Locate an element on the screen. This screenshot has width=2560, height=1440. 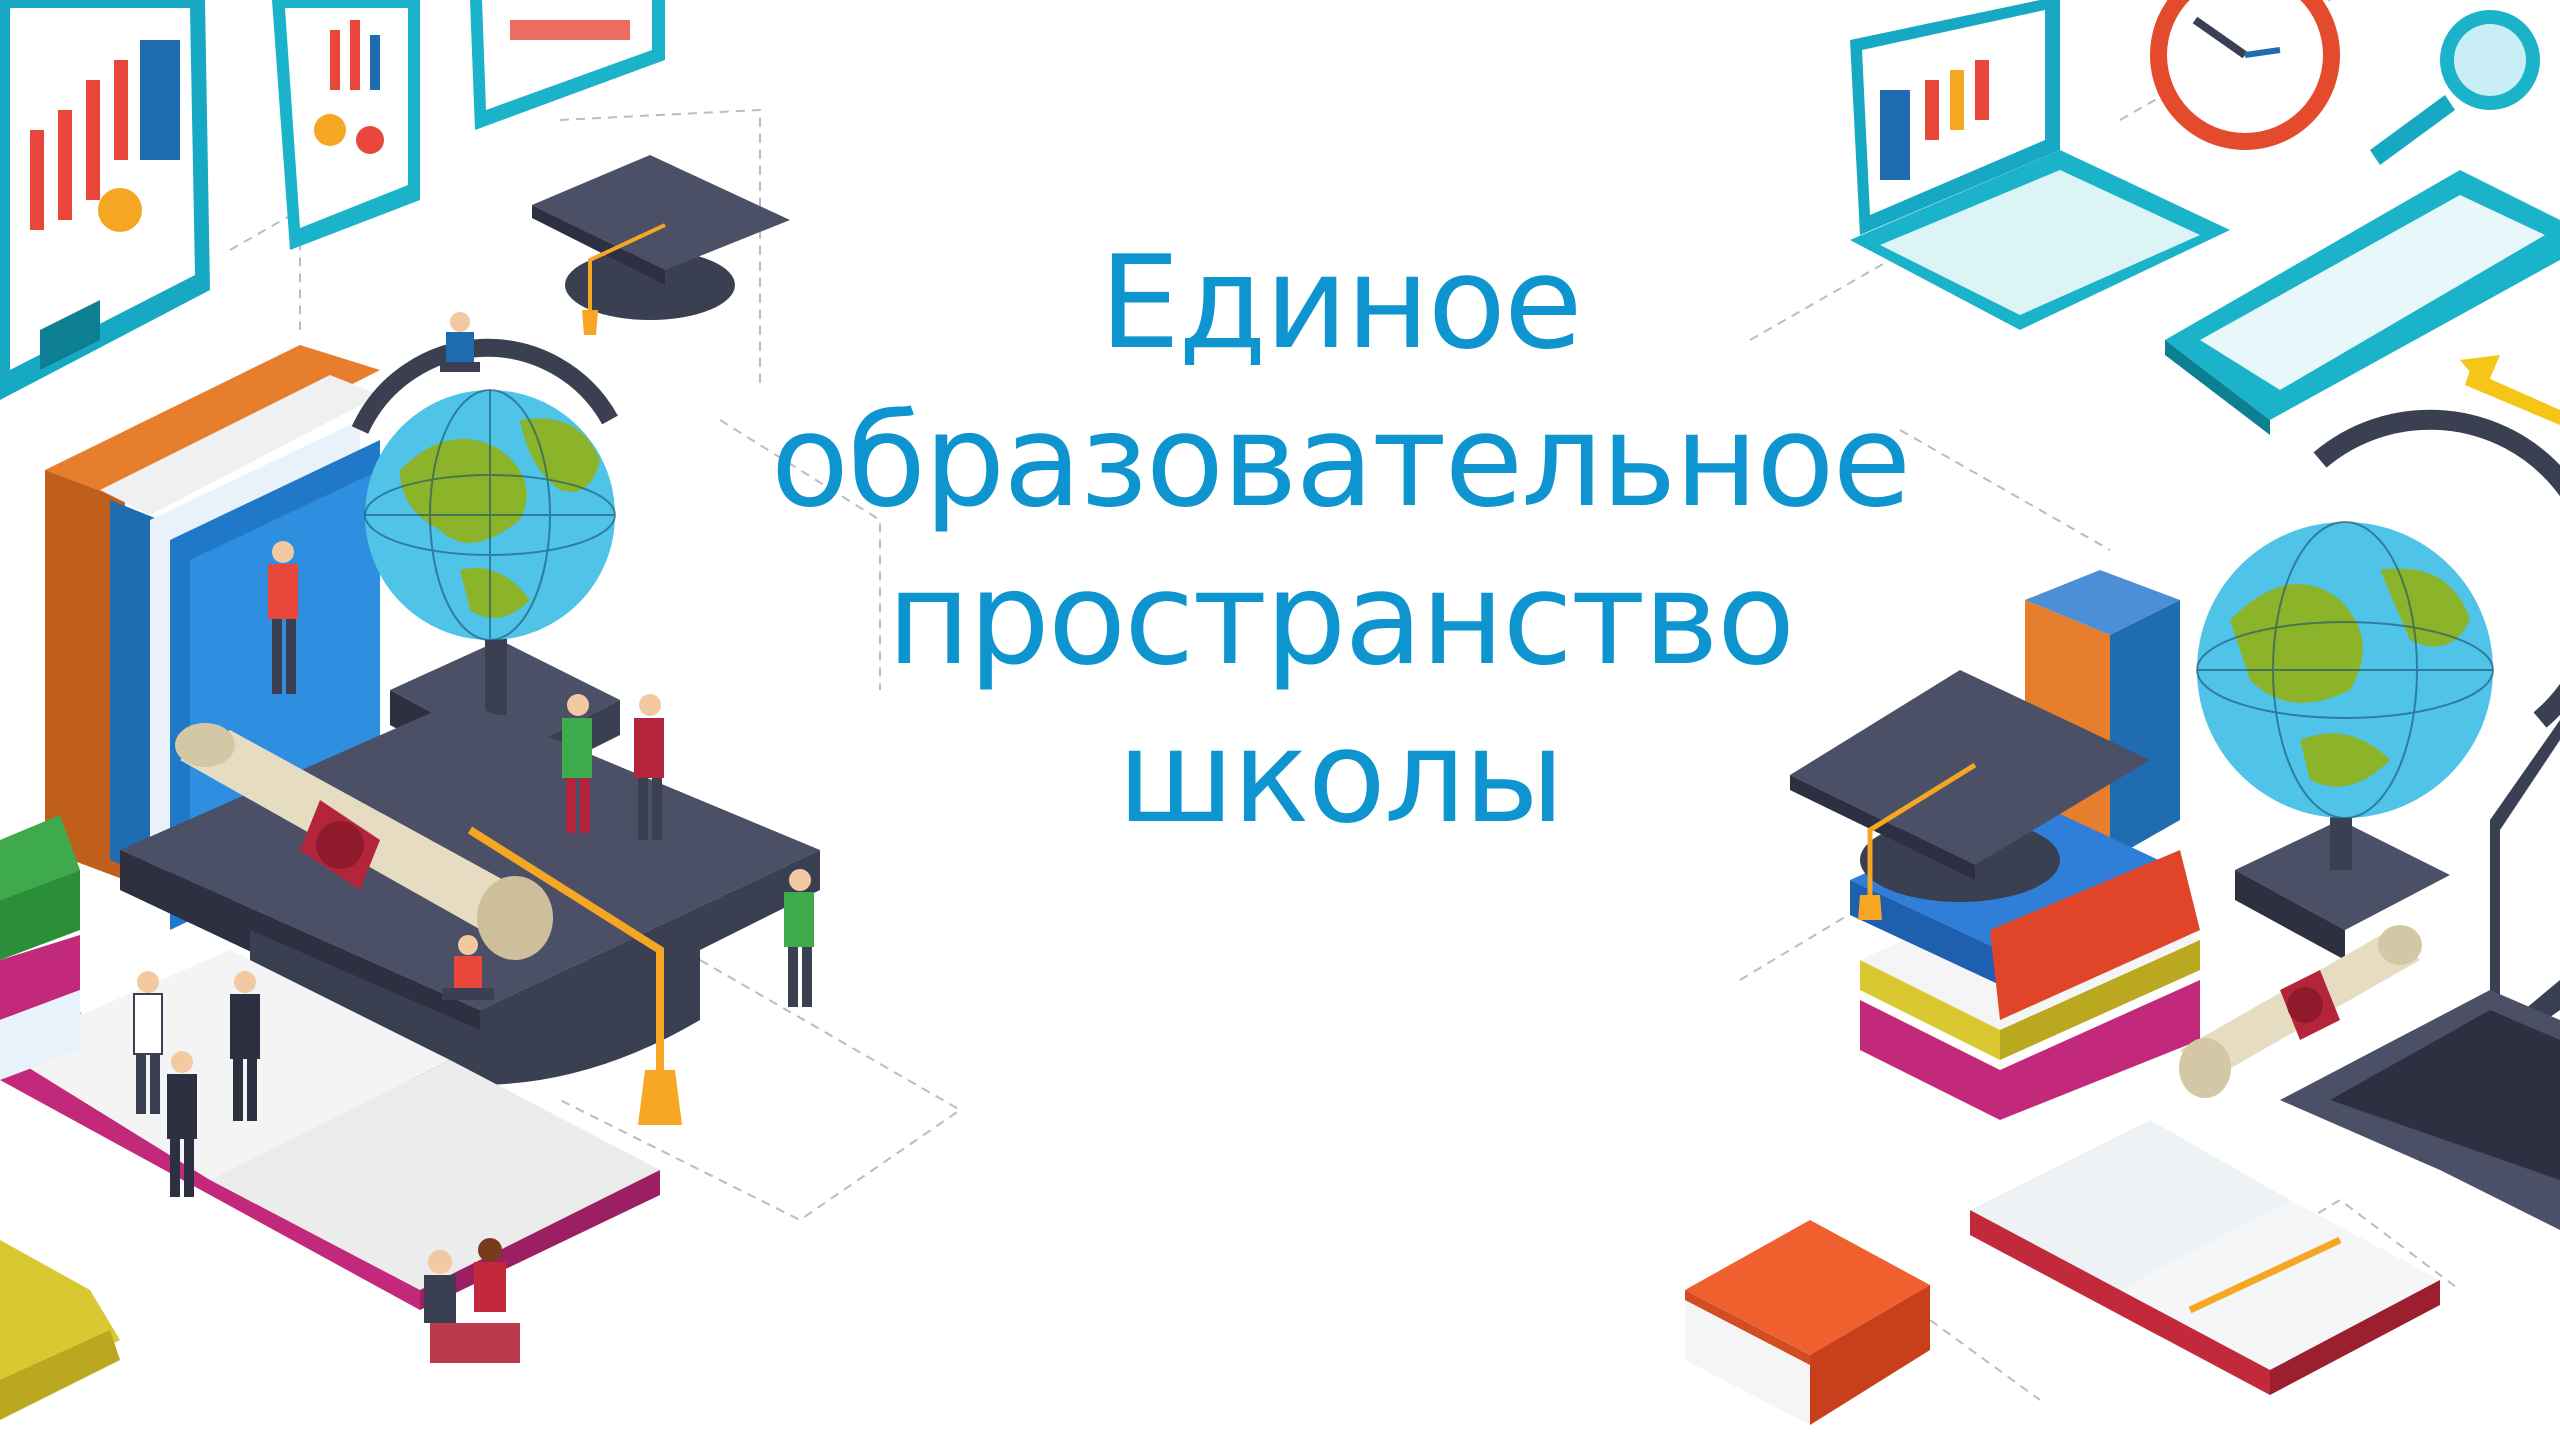
title-line-2: образовательное is located at coordinates (1341, 461).